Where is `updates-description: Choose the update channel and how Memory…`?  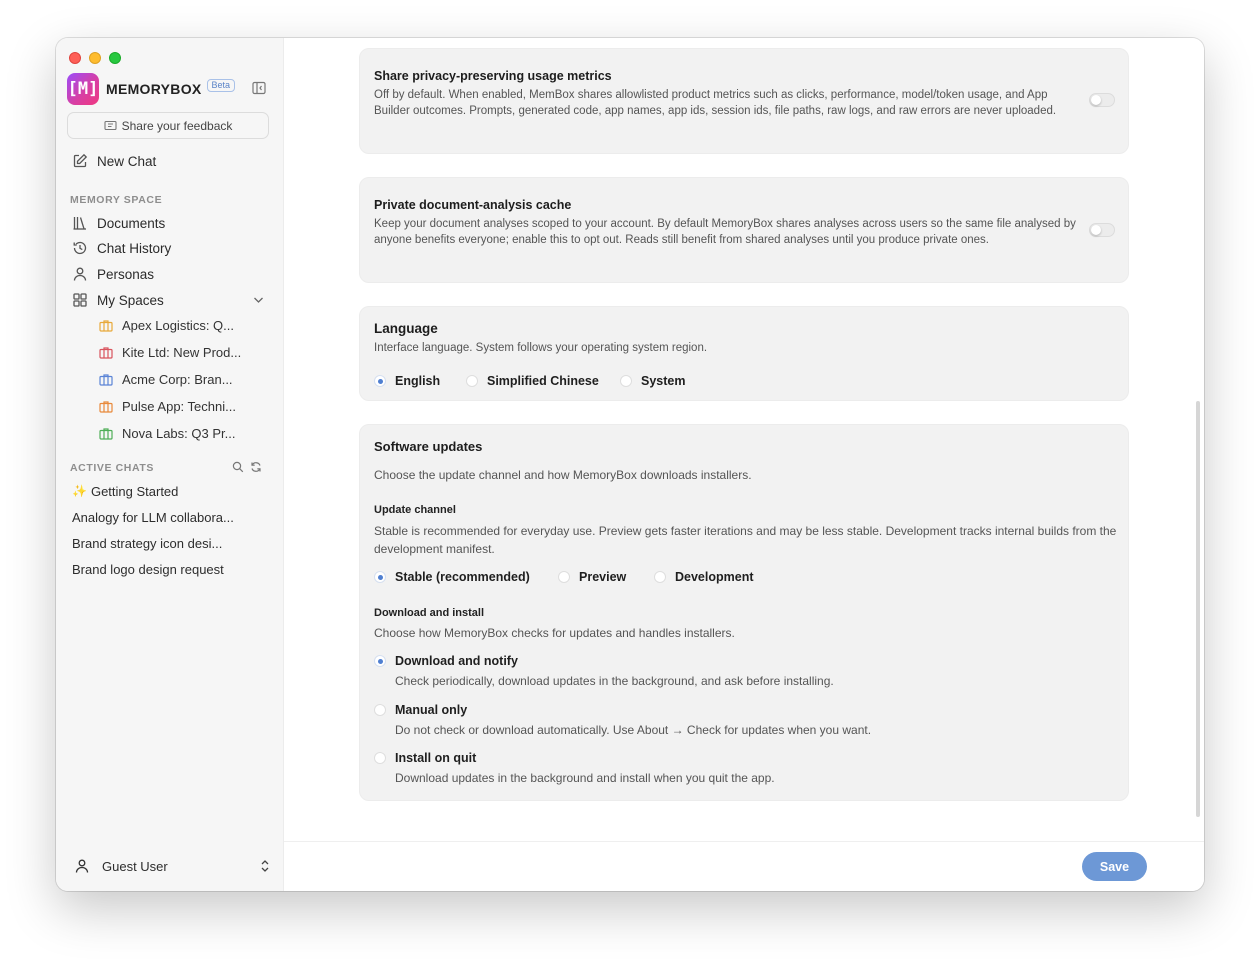
updates-description: Choose the update channel and how Memory… is located at coordinates (563, 475).